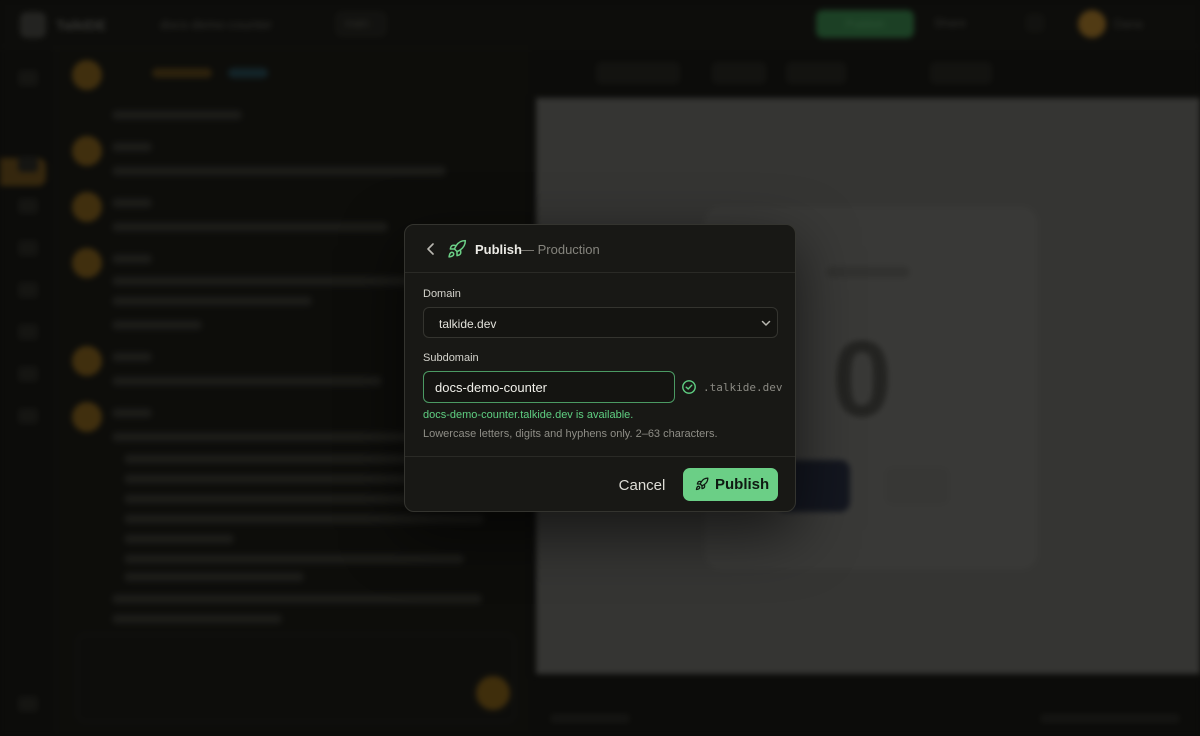  Describe the element at coordinates (689, 387) in the screenshot. I see `check-circle-icon` at that location.